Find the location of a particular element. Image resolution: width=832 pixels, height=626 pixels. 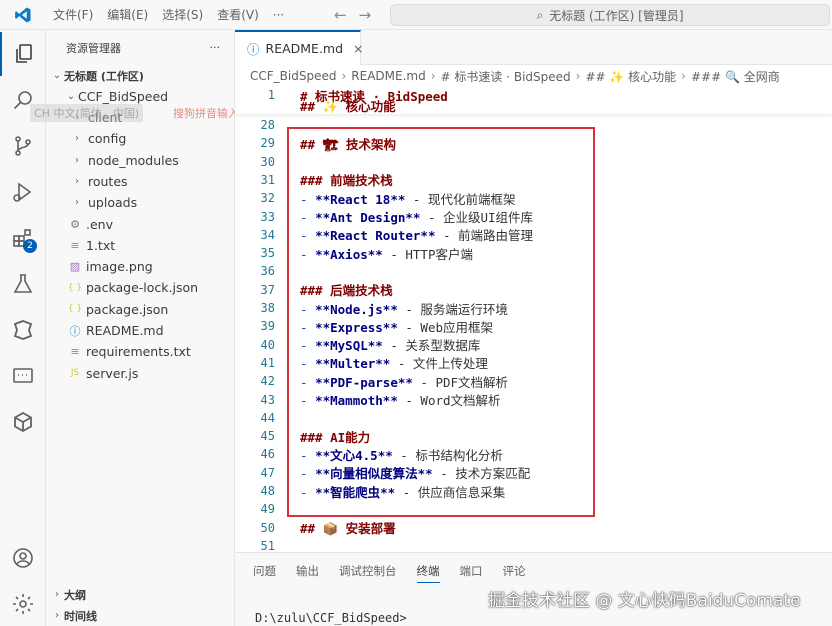

panel-tab: 评论 is located at coordinates (514, 573).